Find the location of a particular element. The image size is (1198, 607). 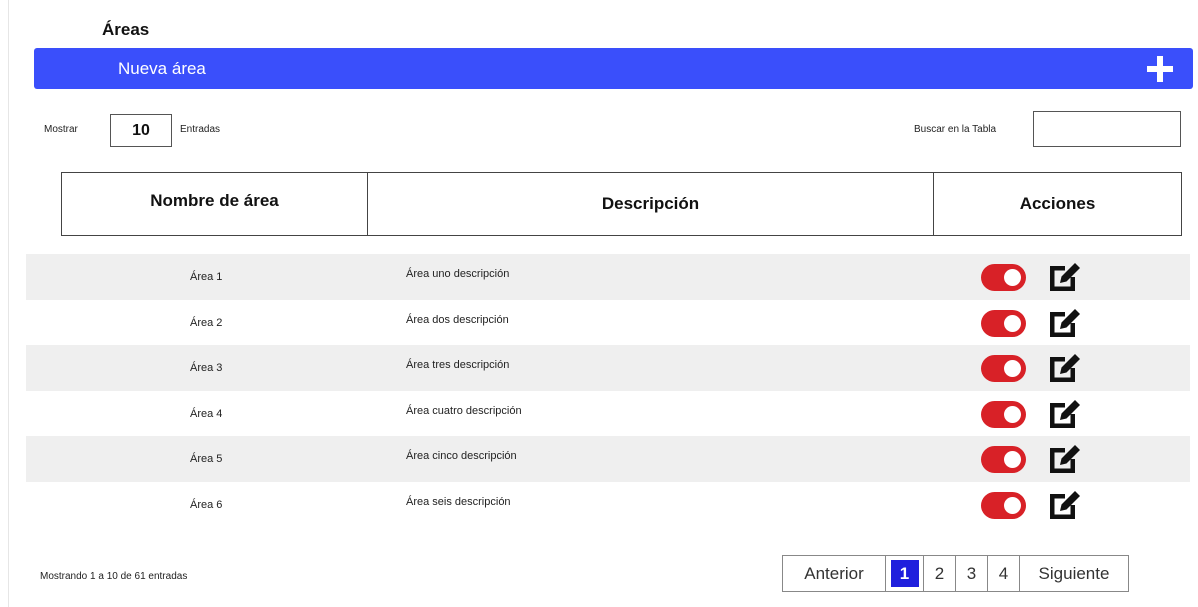

area-name: Área 5 is located at coordinates (206, 459).